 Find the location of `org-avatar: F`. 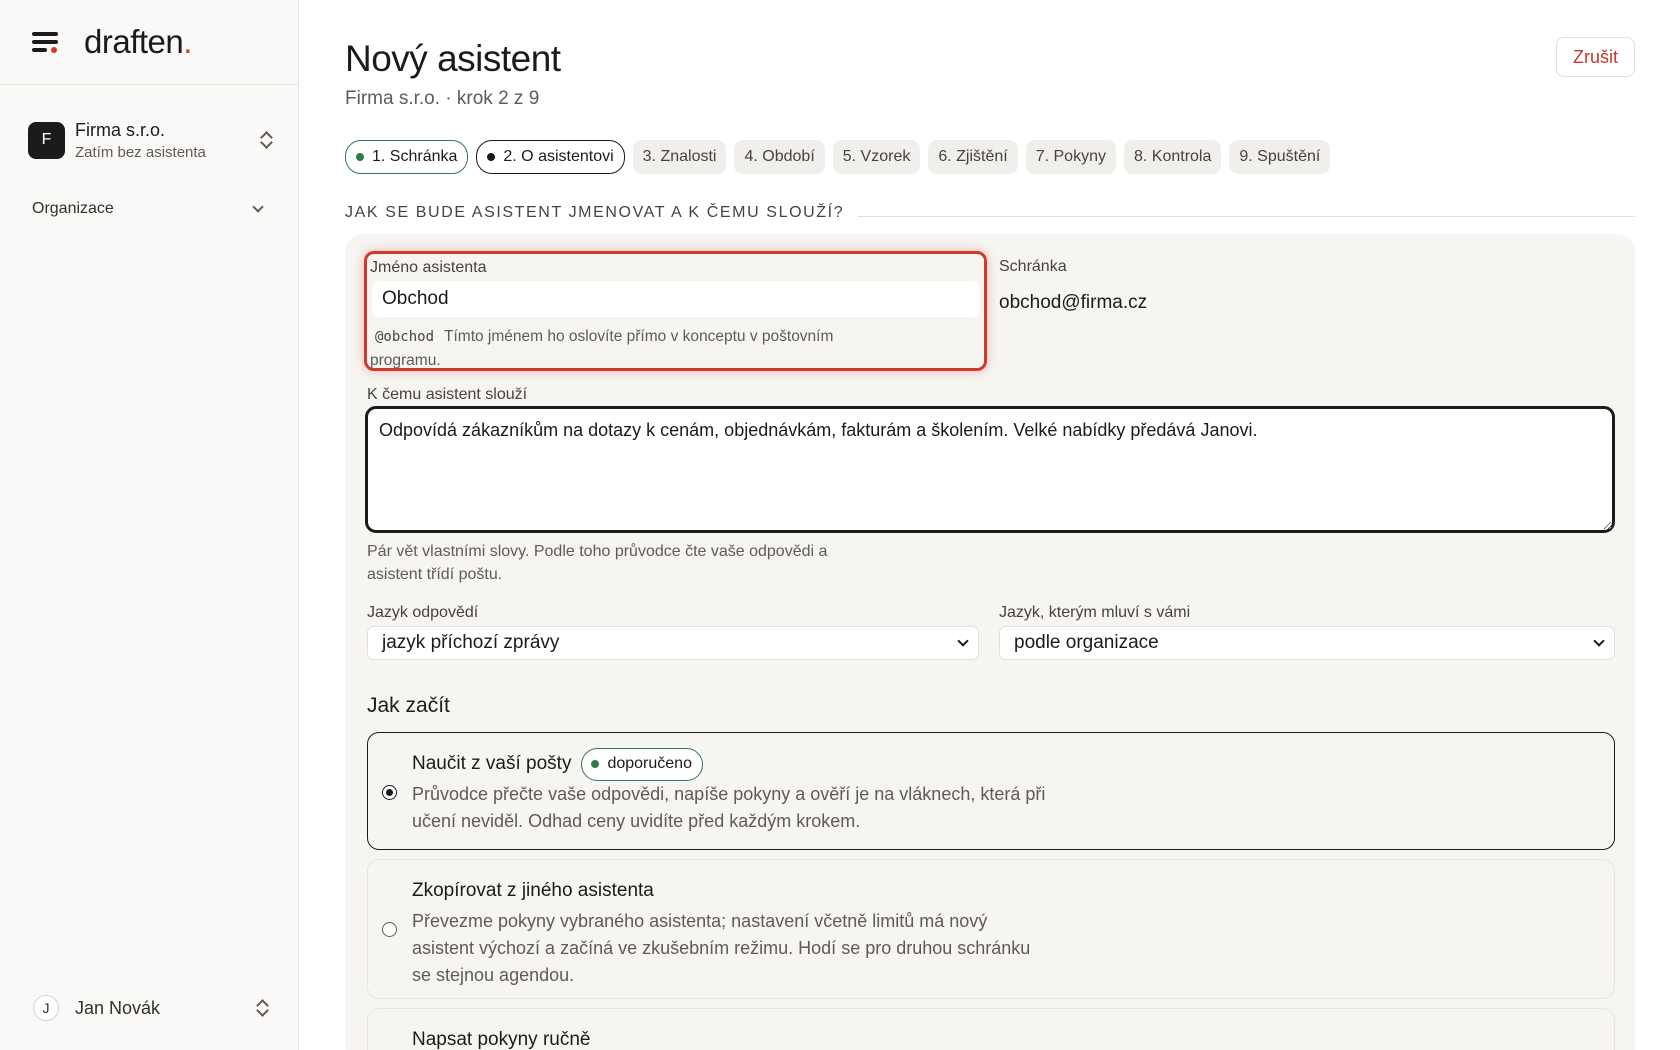

org-avatar: F is located at coordinates (46, 140).